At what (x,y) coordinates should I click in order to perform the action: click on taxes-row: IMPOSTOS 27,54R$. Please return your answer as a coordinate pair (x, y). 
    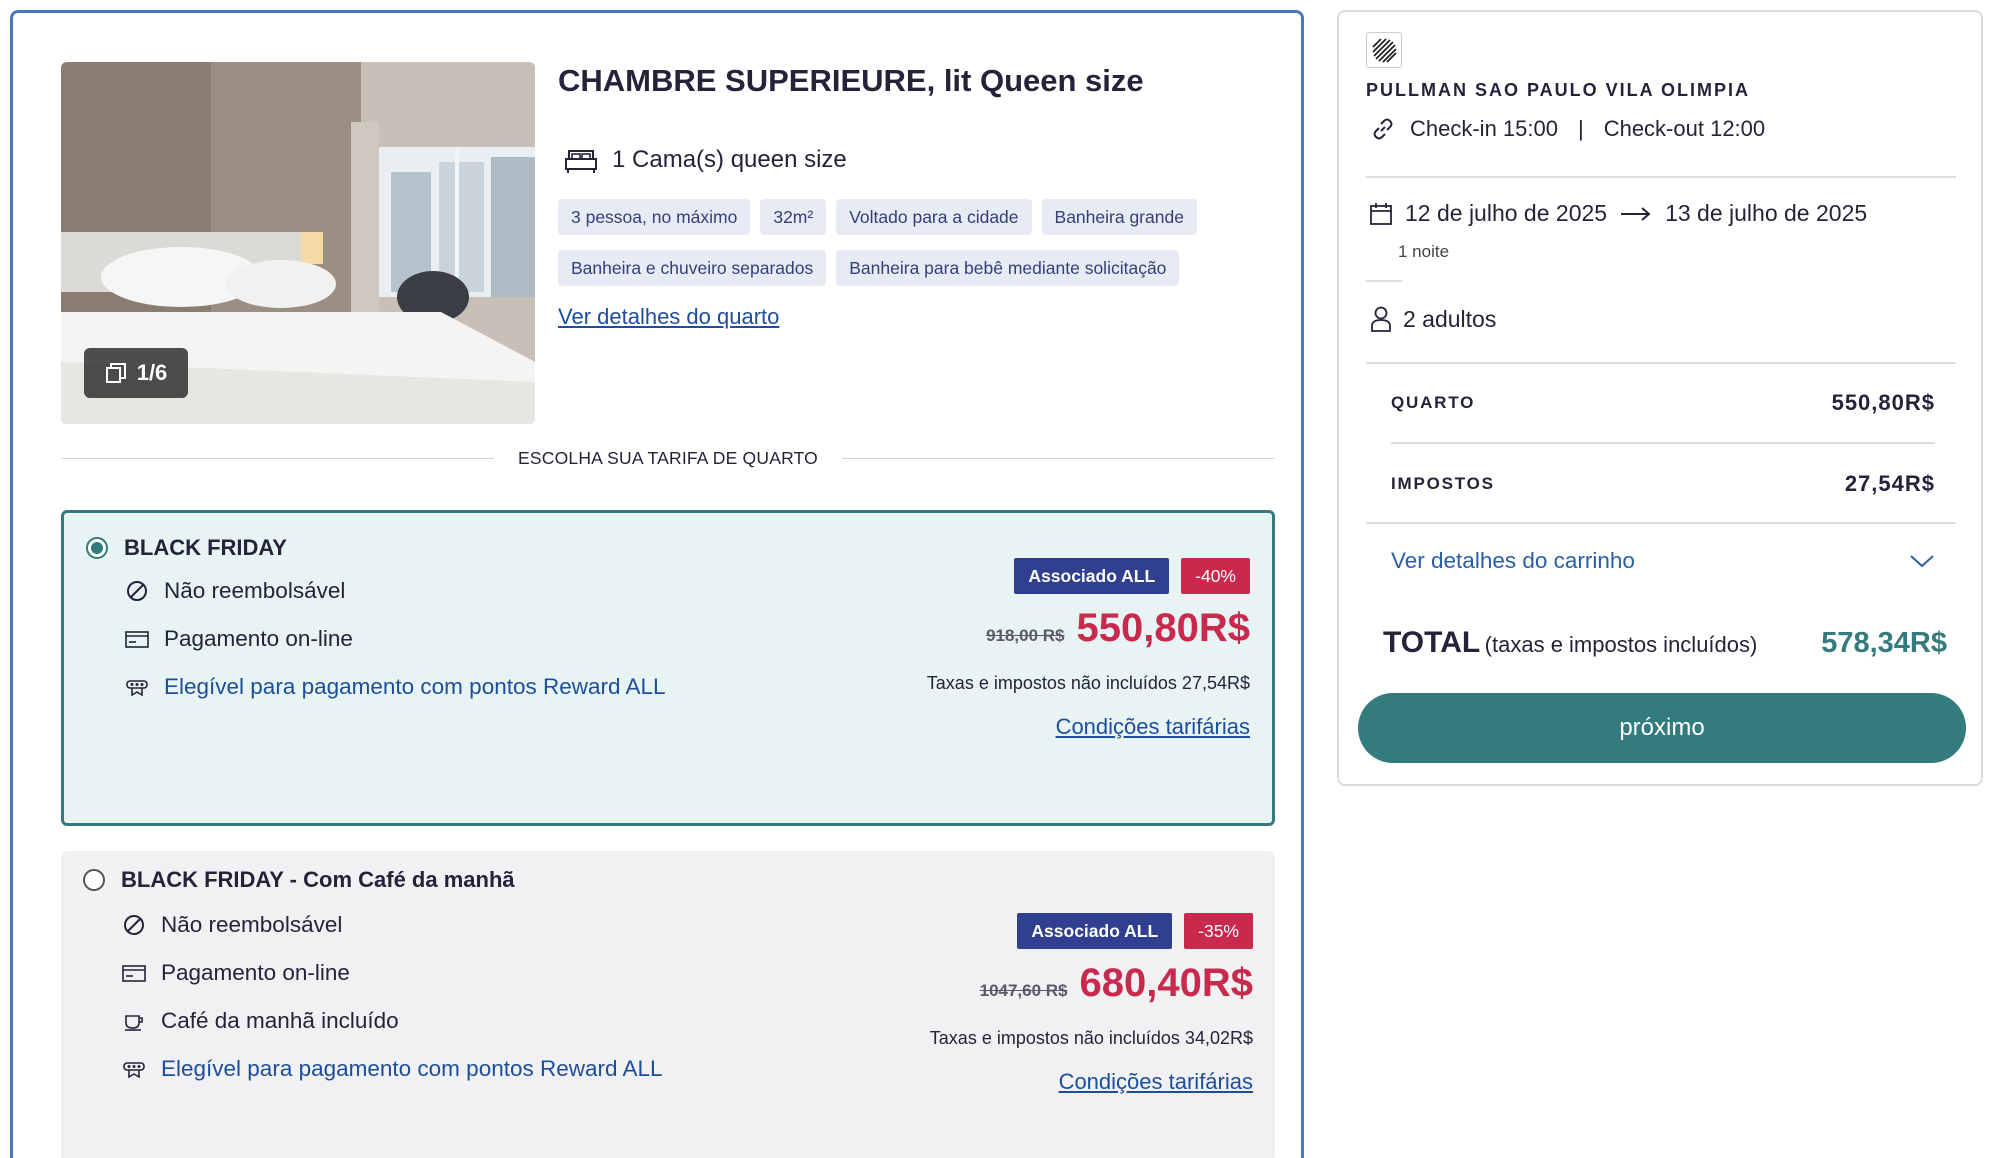
    Looking at the image, I should click on (1663, 484).